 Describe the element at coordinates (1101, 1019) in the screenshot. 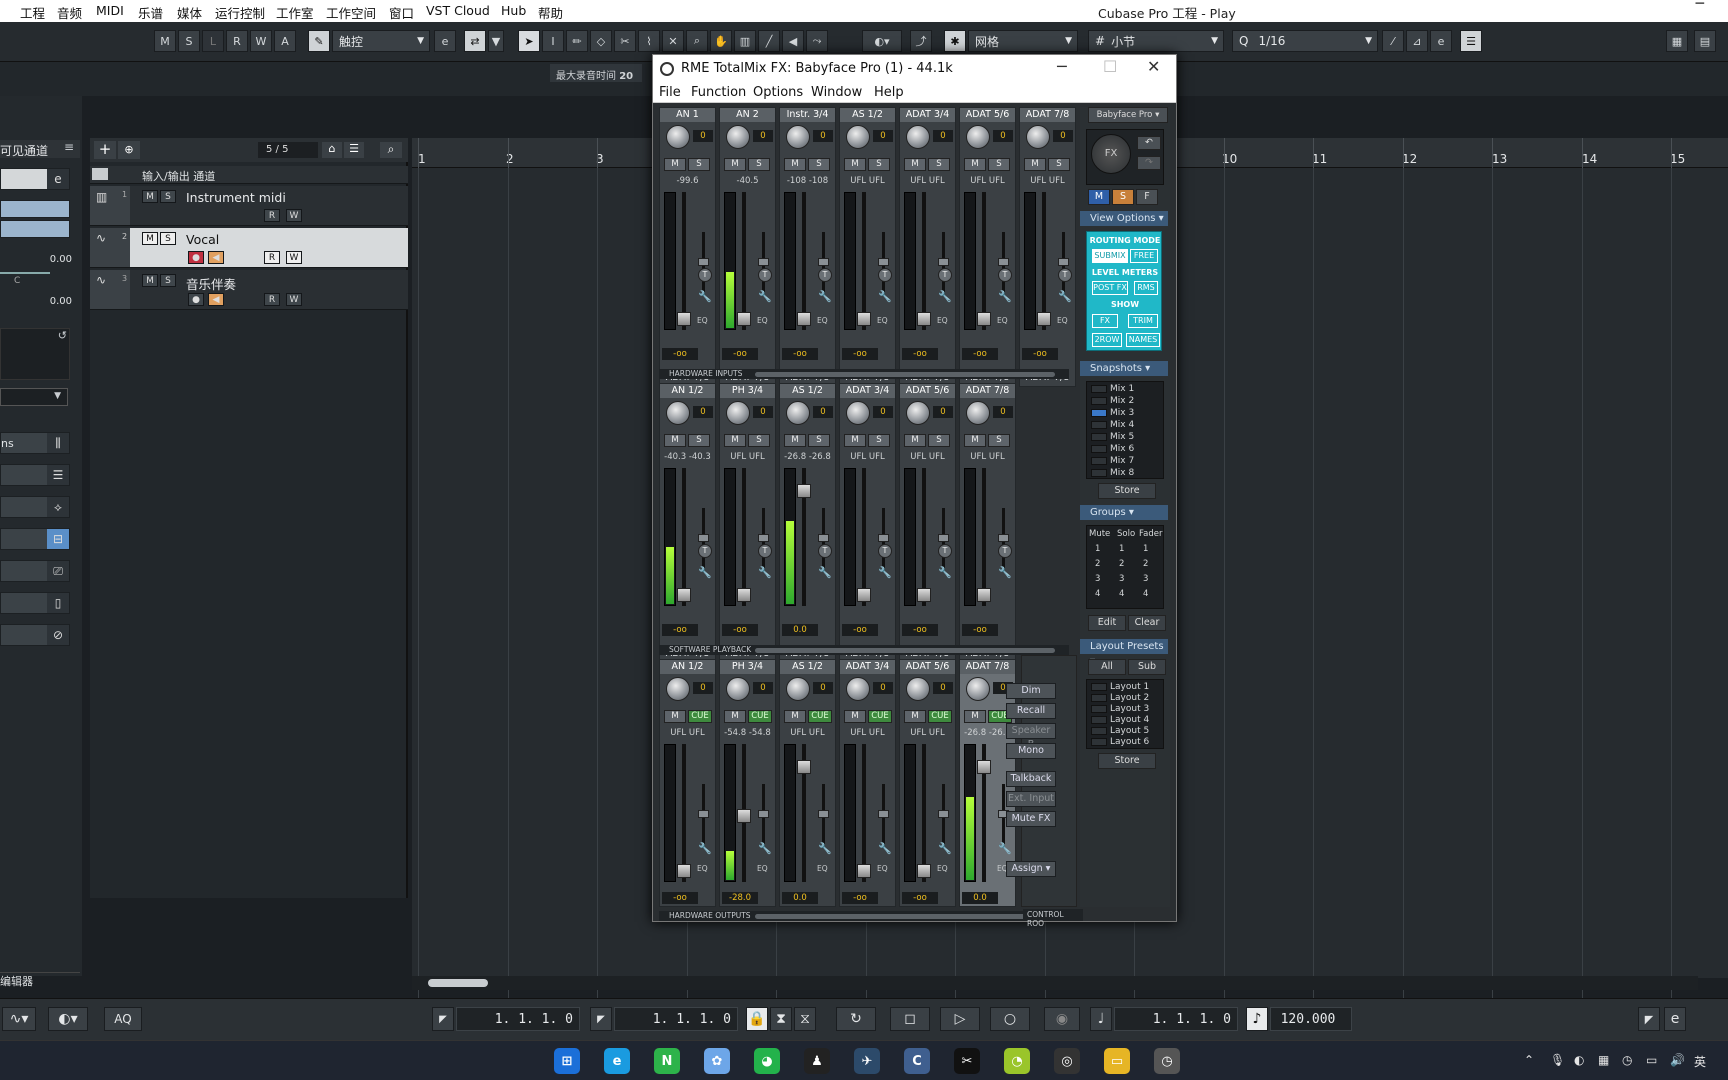

I see `note-icon: ♩` at that location.